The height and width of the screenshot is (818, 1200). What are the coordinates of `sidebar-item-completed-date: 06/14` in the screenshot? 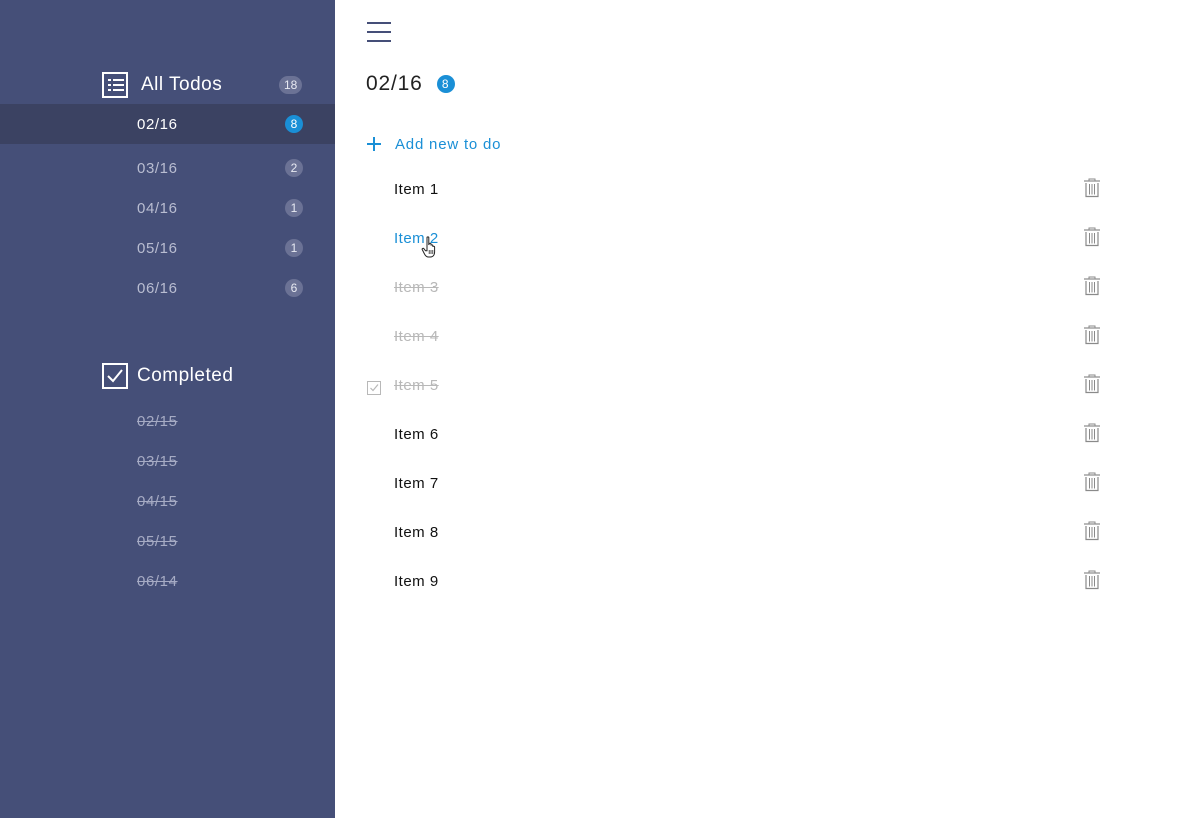 It's located at (167, 581).